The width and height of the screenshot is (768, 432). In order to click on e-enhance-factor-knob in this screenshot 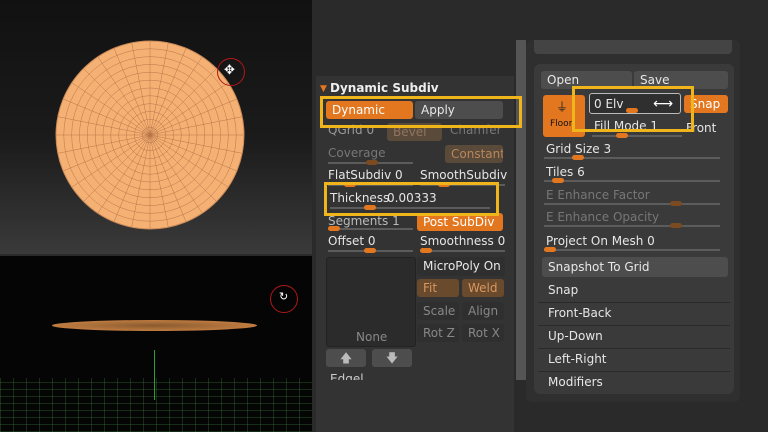, I will do `click(676, 203)`.